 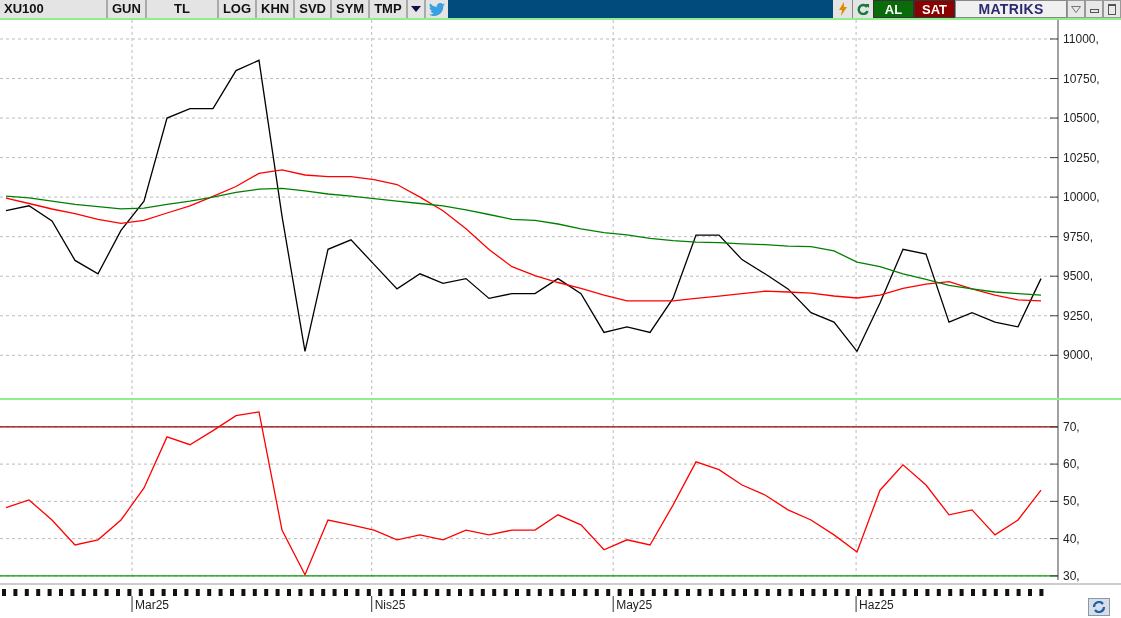 I want to click on x-axis-label: Mar25, so click(x=152, y=605).